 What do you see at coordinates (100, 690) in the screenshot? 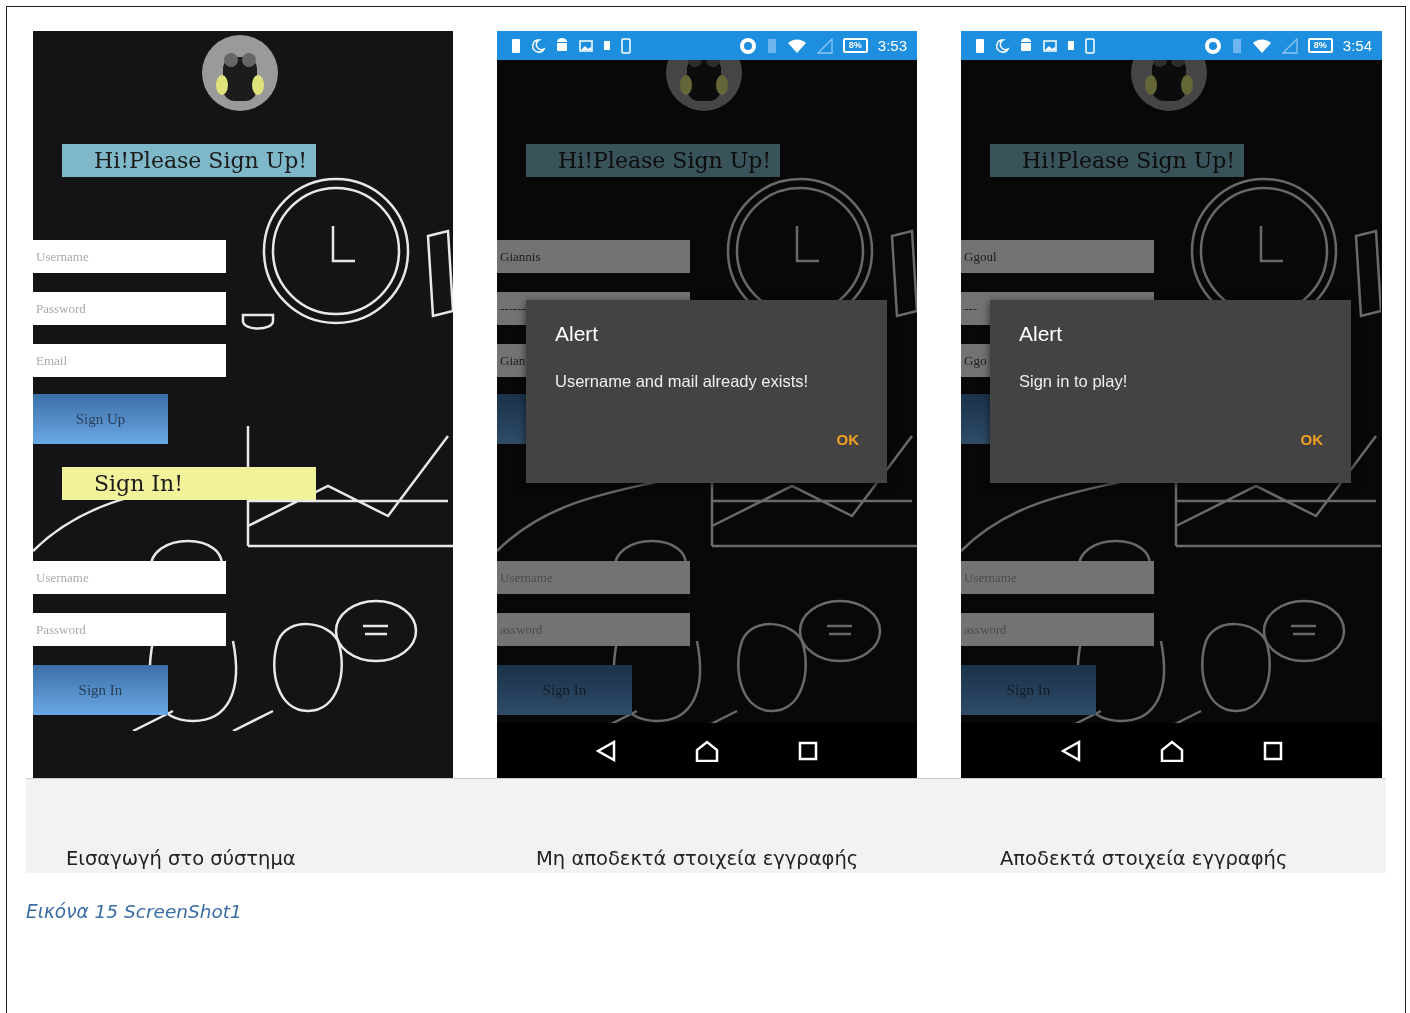
I see `sign-in-button: Sign In` at bounding box center [100, 690].